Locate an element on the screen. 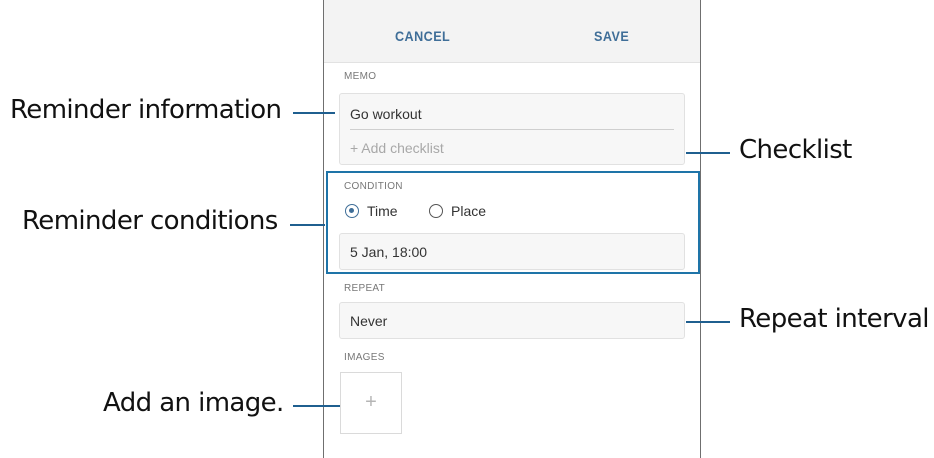 Image resolution: width=934 pixels, height=458 pixels. repeat-value: Never is located at coordinates (369, 321).